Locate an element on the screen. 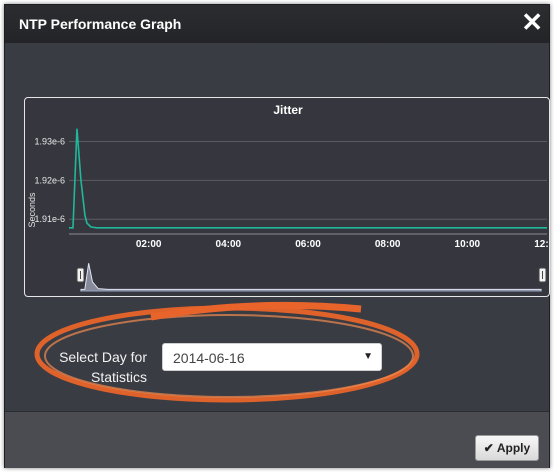 The width and height of the screenshot is (554, 472). navigator-area is located at coordinates (311, 277).